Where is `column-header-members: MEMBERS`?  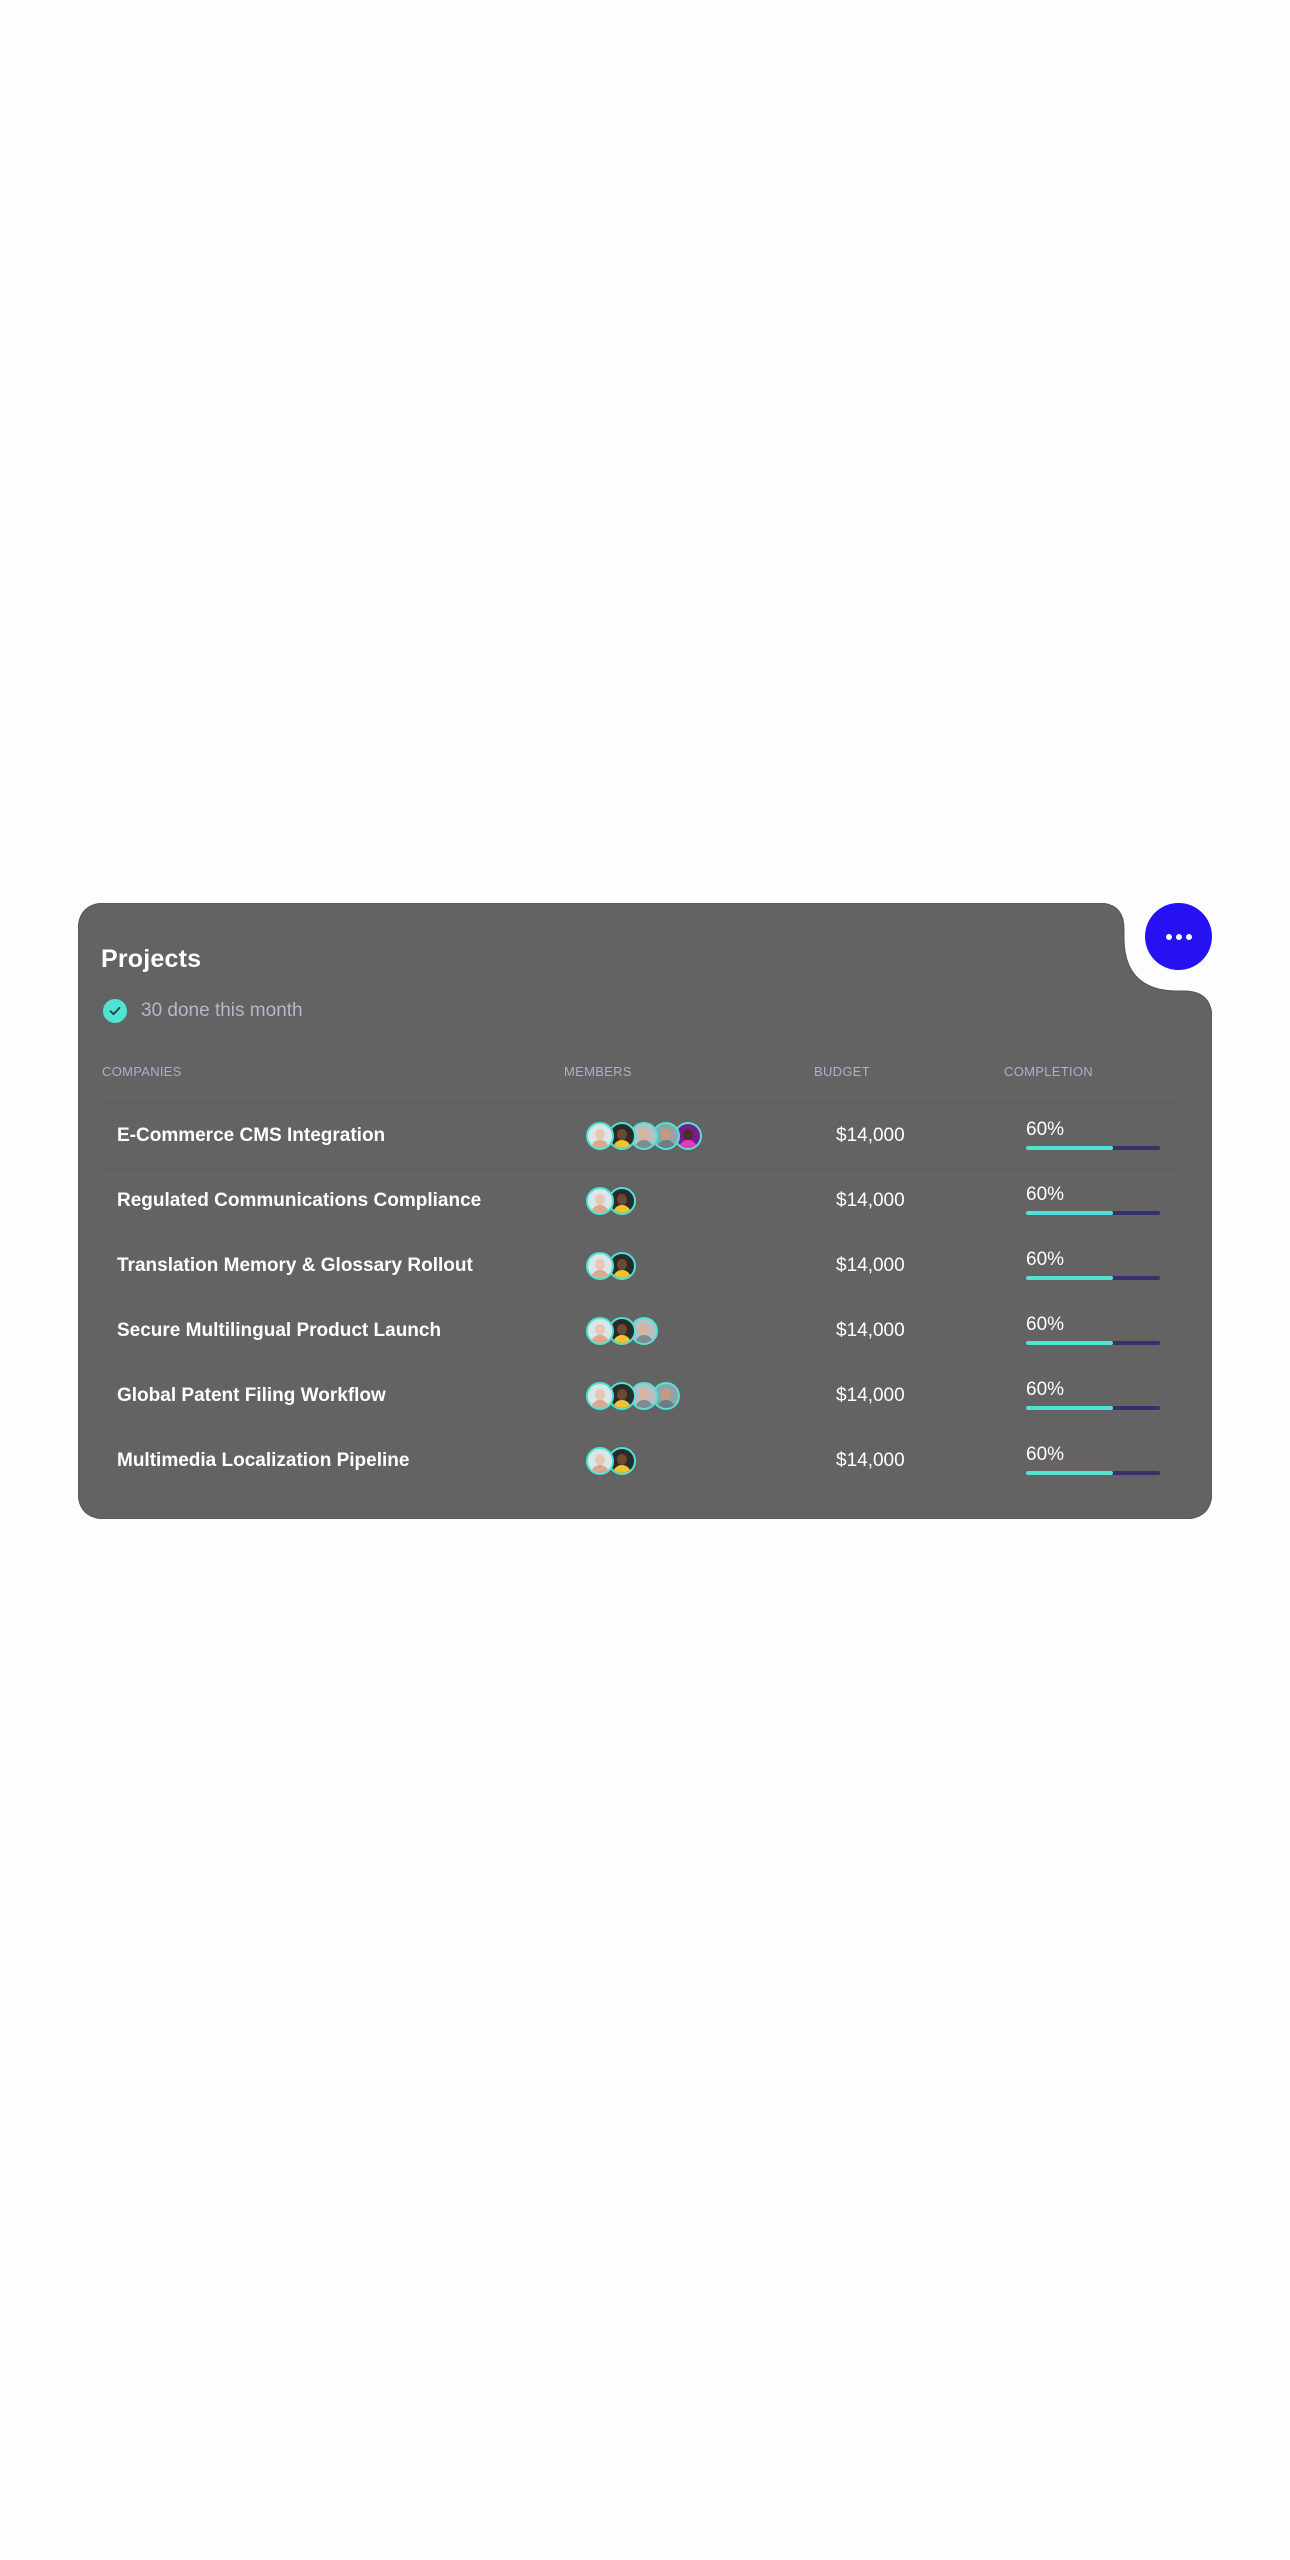 column-header-members: MEMBERS is located at coordinates (598, 1071).